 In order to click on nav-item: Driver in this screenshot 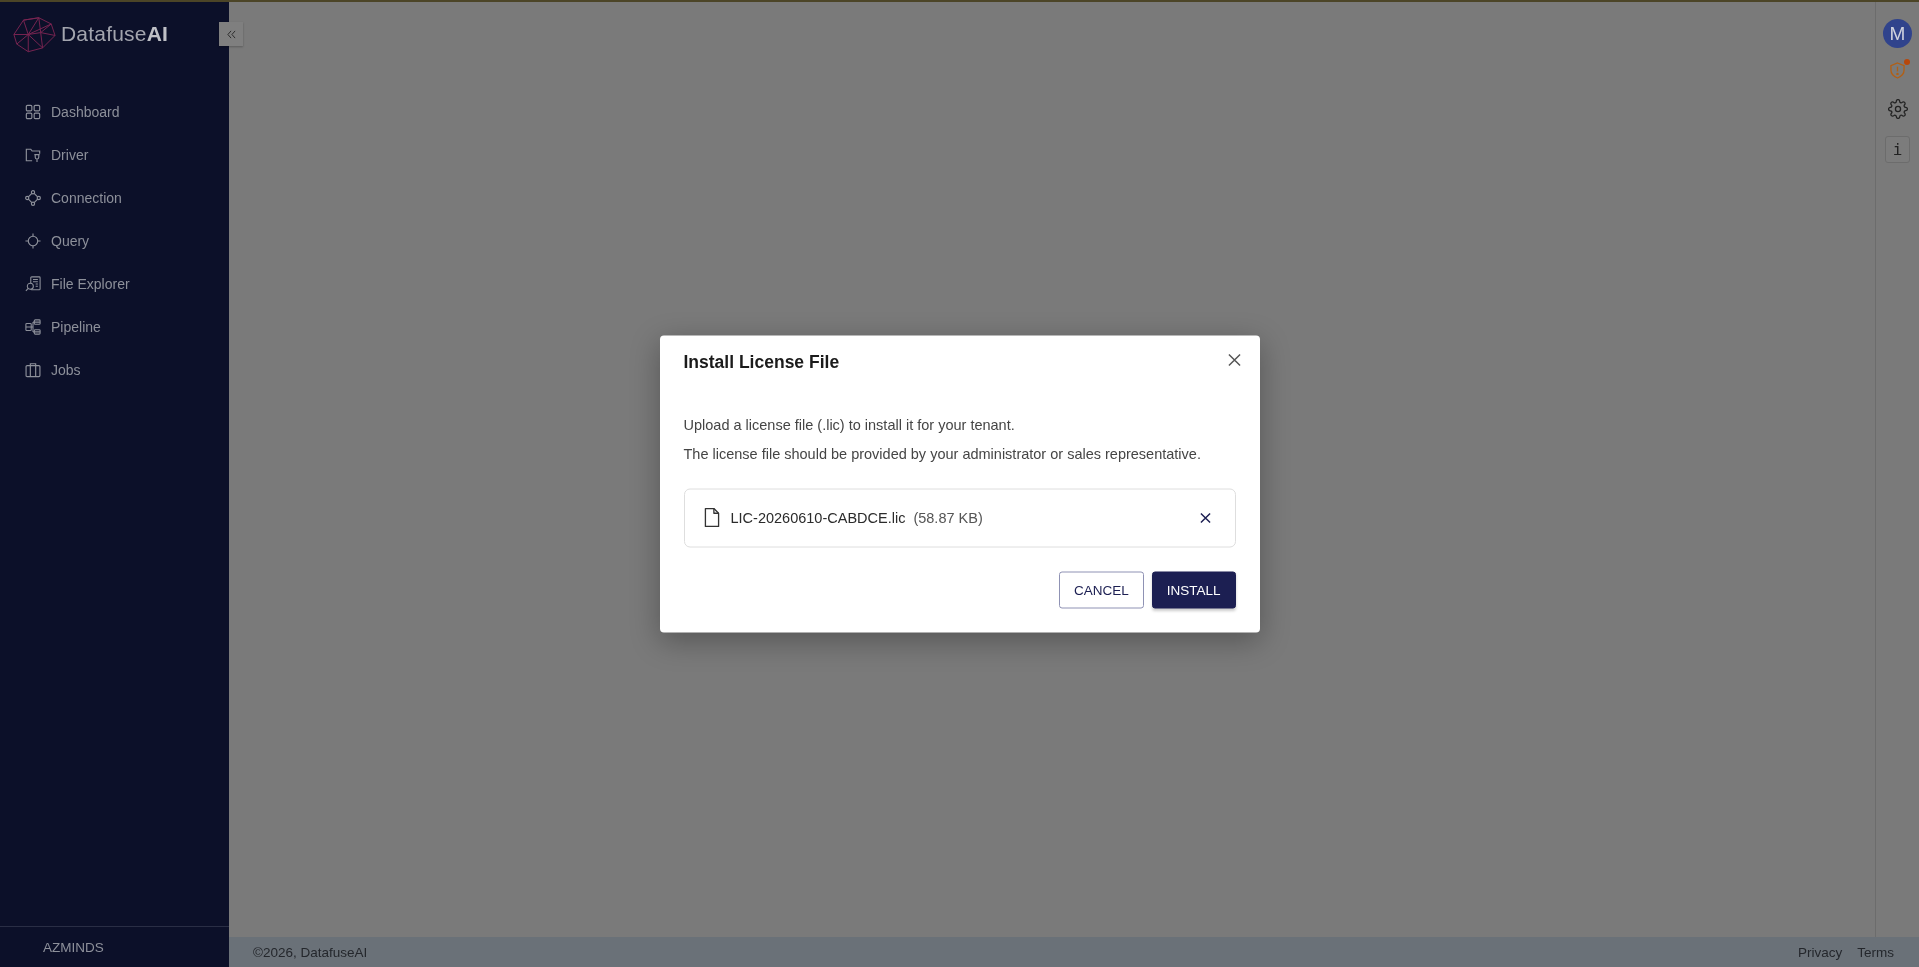, I will do `click(114, 154)`.